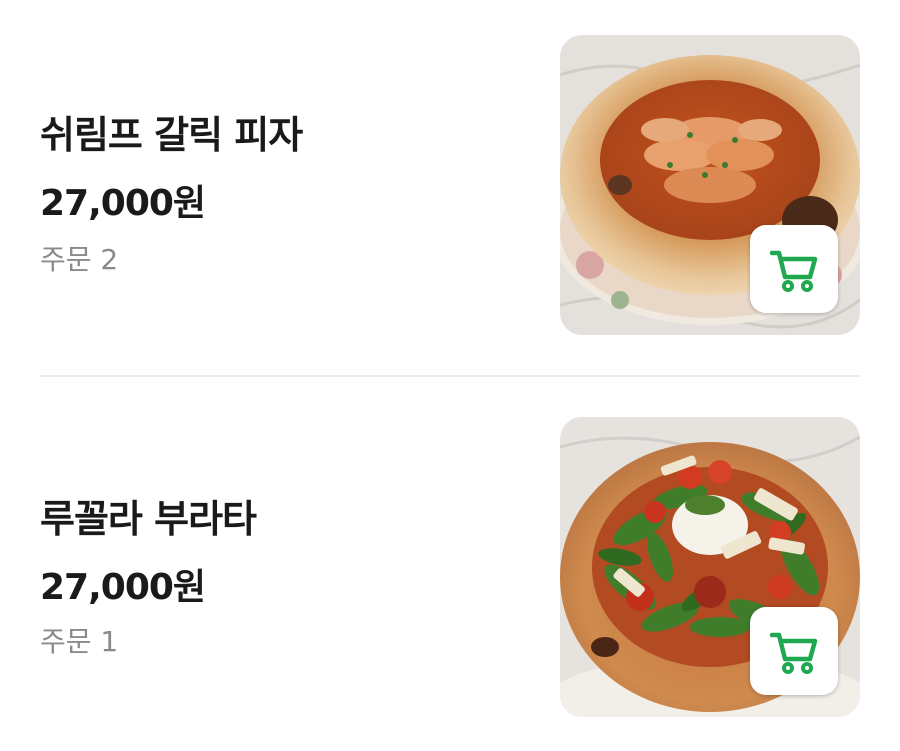  Describe the element at coordinates (710, 185) in the screenshot. I see `shrimp-garlic-pizza-photo` at that location.